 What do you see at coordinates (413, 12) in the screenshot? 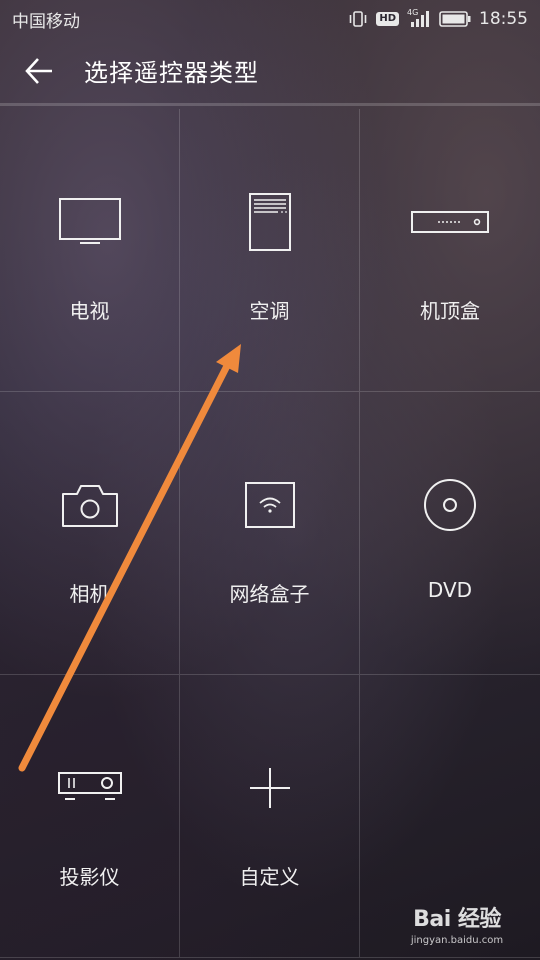
I see `network-type: 4G` at bounding box center [413, 12].